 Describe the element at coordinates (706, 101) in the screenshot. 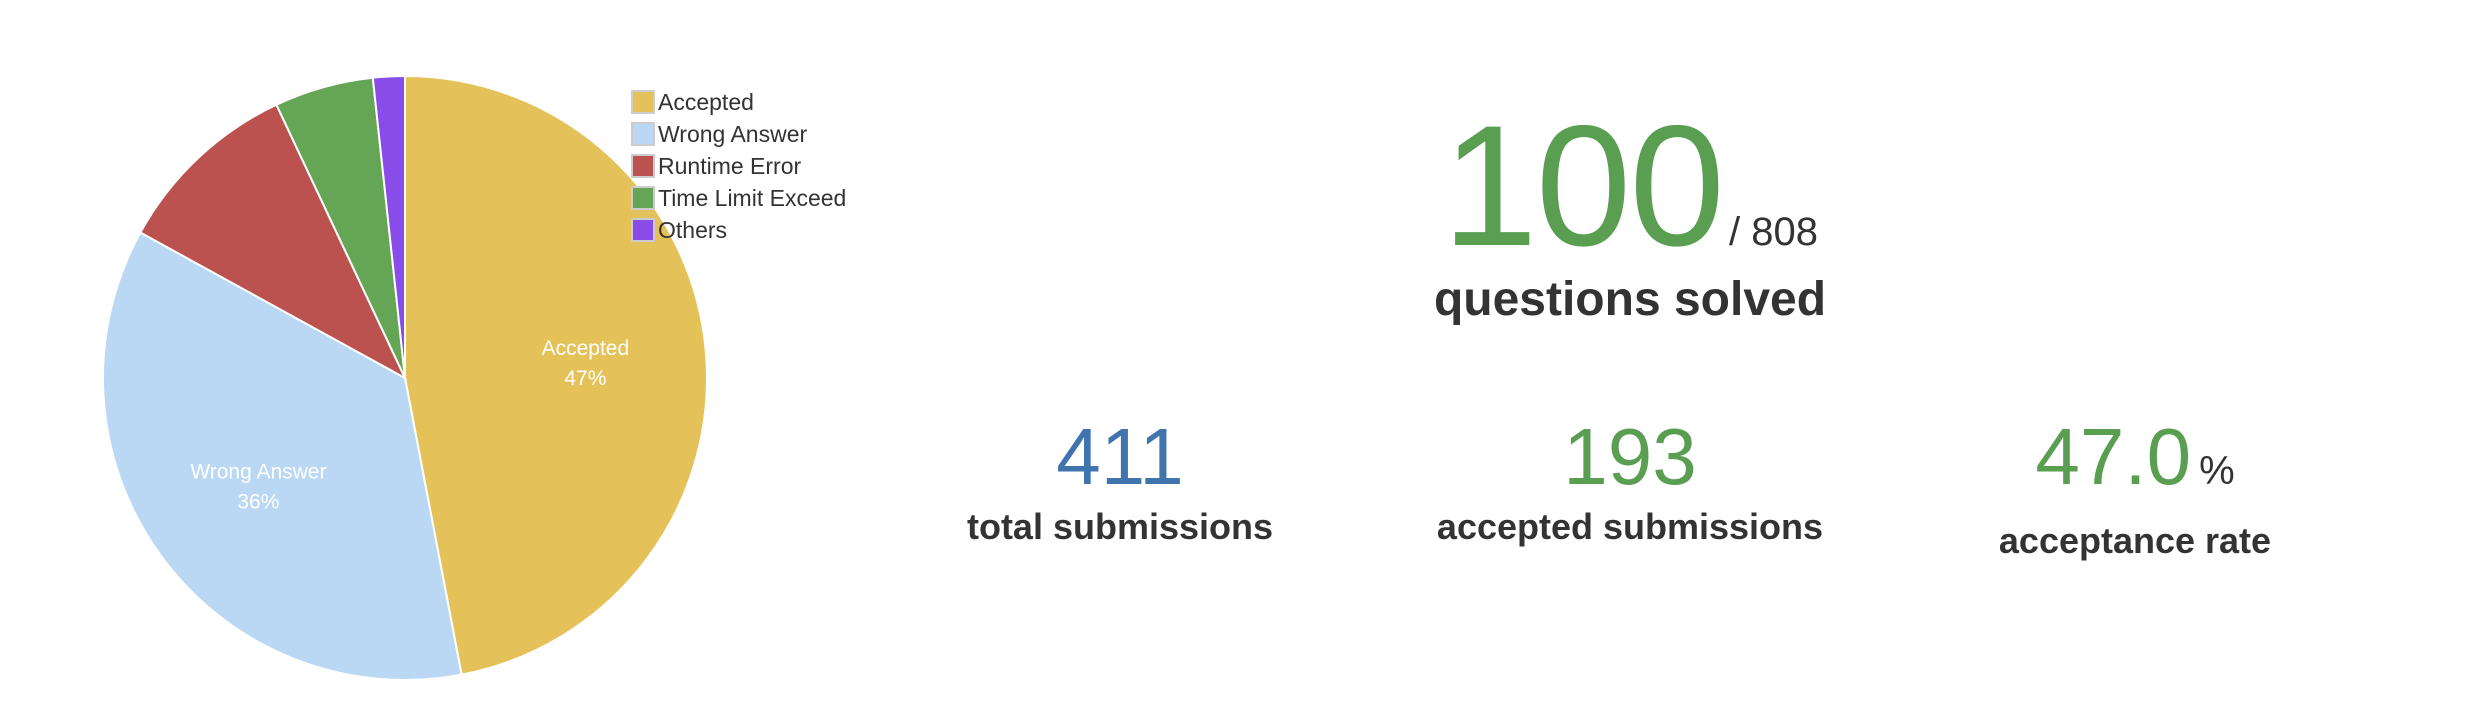

I see `legend-label: Accepted` at that location.